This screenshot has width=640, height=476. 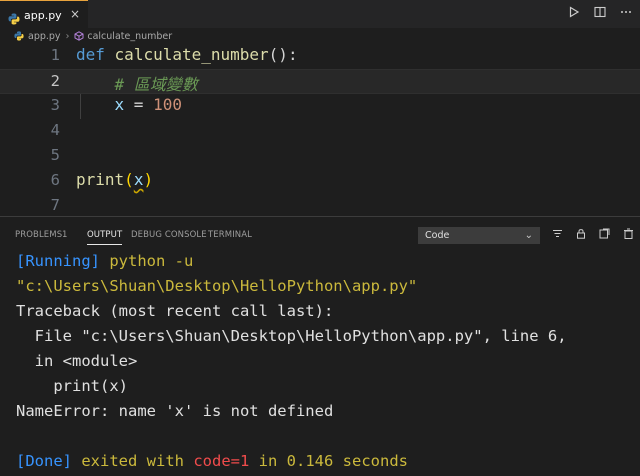 I want to click on tab-label: app.py, so click(x=43, y=15).